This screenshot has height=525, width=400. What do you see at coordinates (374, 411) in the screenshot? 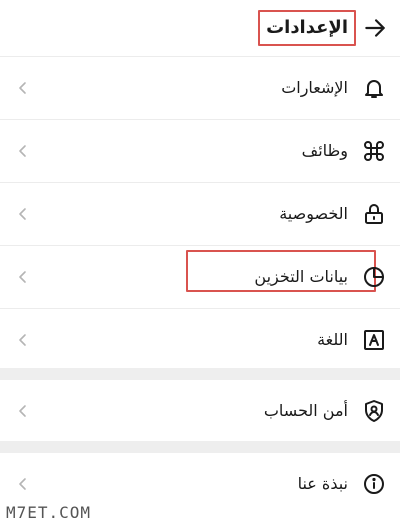
I see `shield-user-icon` at bounding box center [374, 411].